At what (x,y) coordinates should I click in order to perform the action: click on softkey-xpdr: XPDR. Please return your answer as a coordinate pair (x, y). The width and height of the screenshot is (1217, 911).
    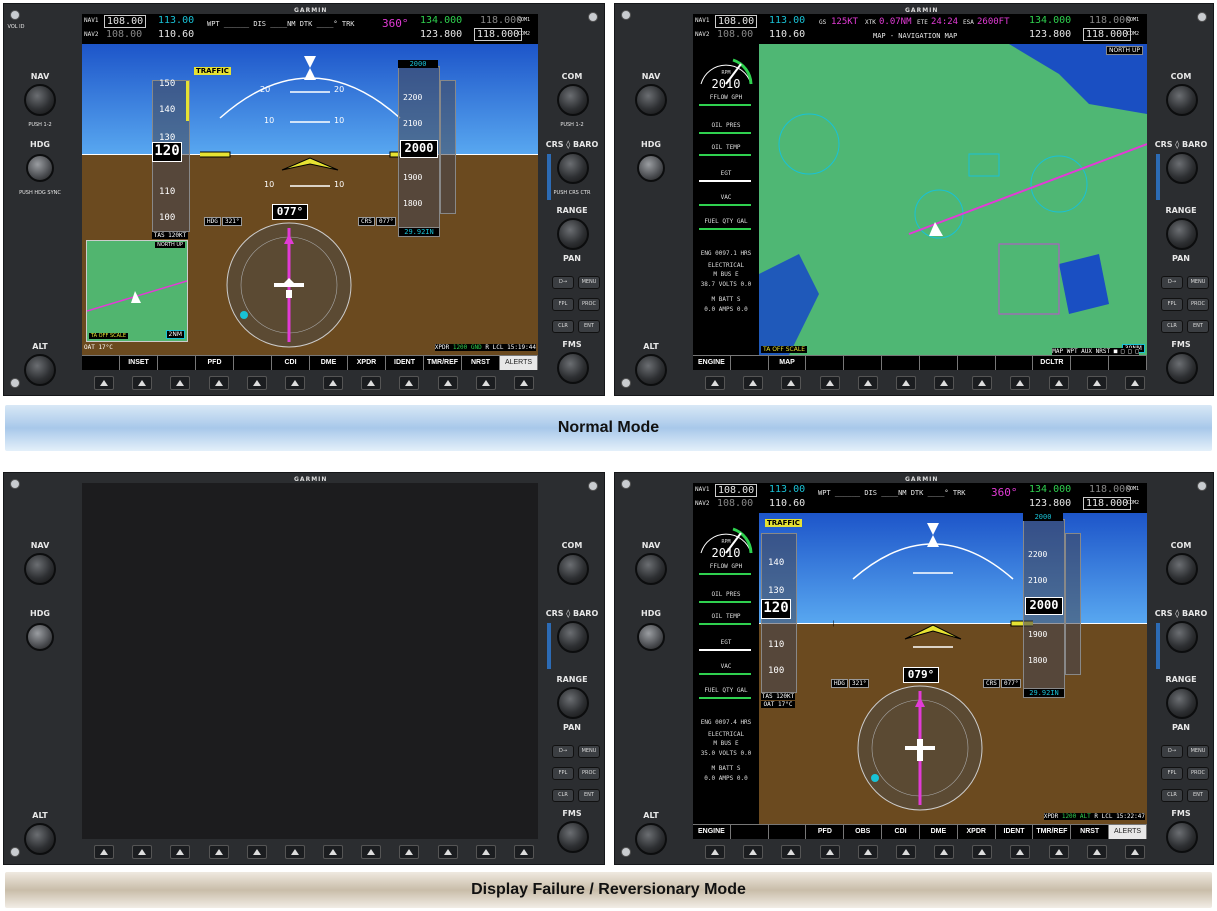
    Looking at the image, I should click on (367, 363).